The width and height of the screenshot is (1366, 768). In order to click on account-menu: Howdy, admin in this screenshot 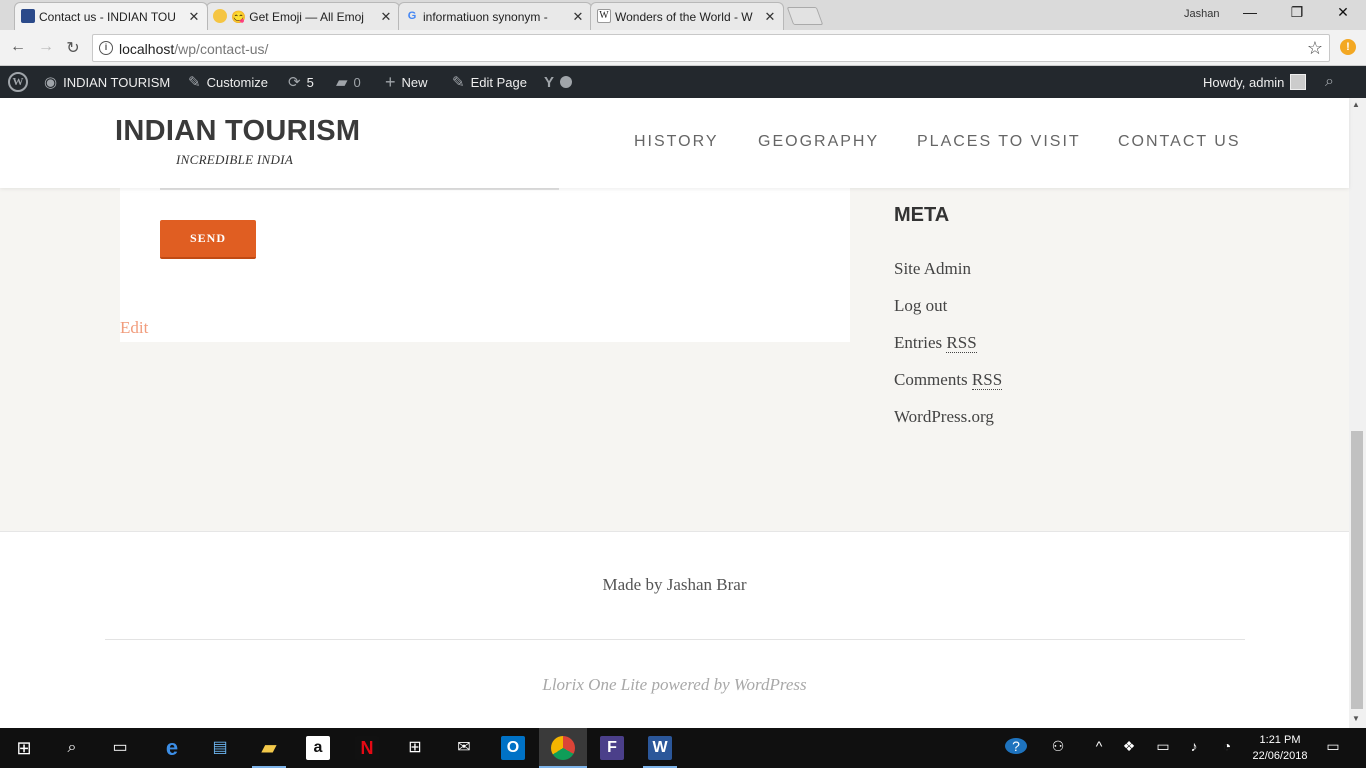, I will do `click(1255, 82)`.